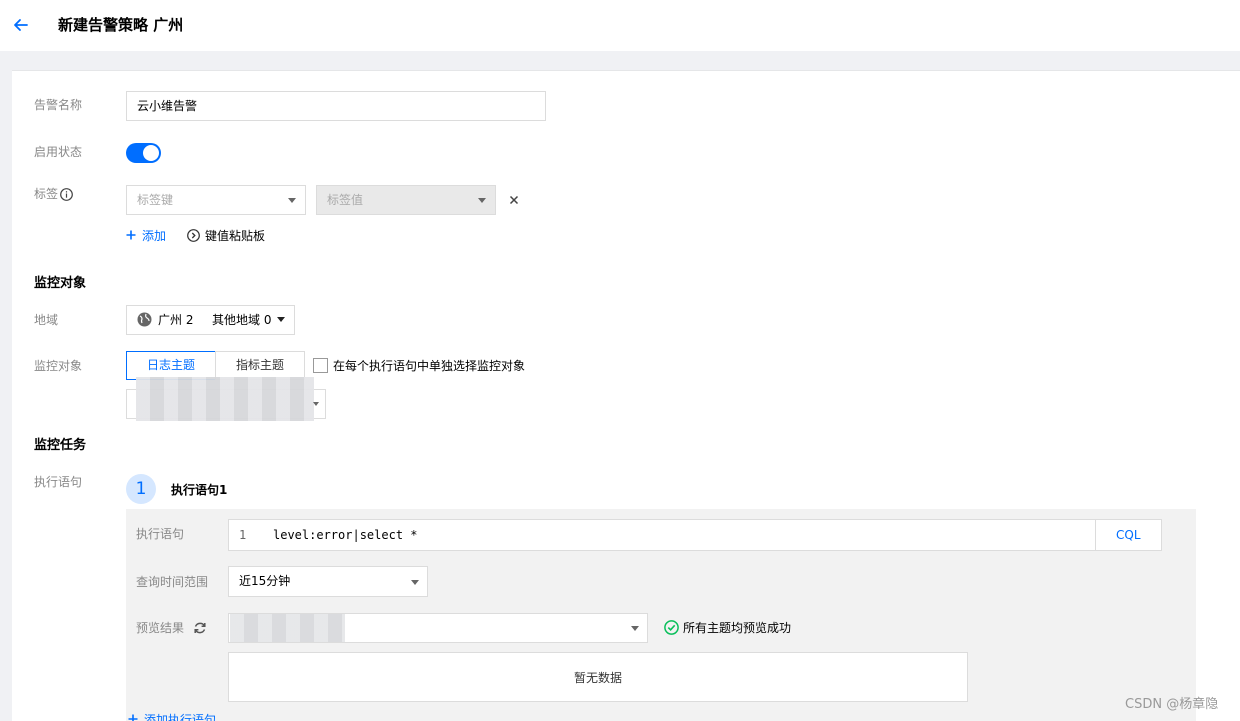 Image resolution: width=1240 pixels, height=721 pixels. What do you see at coordinates (1128, 535) in the screenshot?
I see `cql-button: CQL` at bounding box center [1128, 535].